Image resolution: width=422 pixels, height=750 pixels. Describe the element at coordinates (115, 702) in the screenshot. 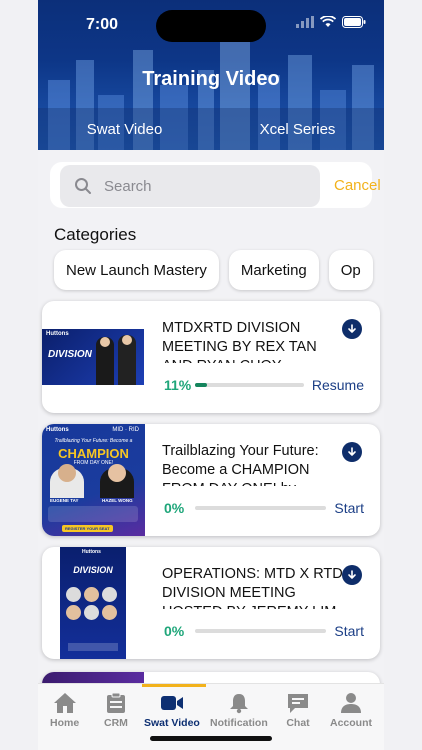

I see `clipboard-icon` at that location.